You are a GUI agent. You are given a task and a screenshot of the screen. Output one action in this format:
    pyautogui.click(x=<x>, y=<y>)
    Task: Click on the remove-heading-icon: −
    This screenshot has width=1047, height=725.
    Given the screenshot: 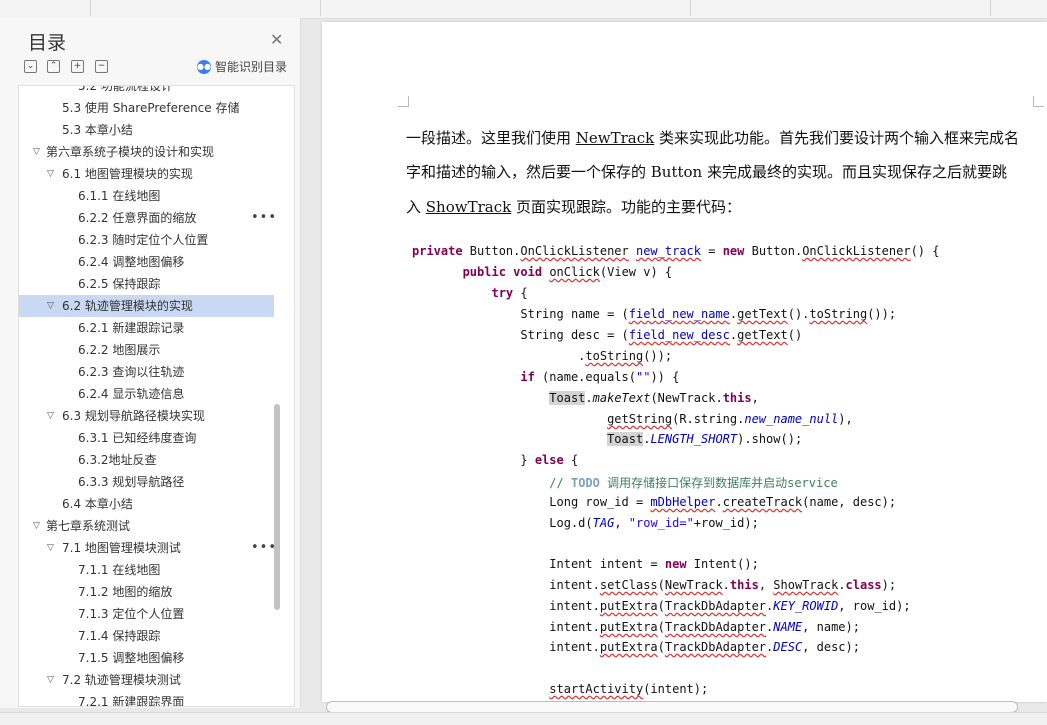 What is the action you would take?
    pyautogui.click(x=101, y=66)
    